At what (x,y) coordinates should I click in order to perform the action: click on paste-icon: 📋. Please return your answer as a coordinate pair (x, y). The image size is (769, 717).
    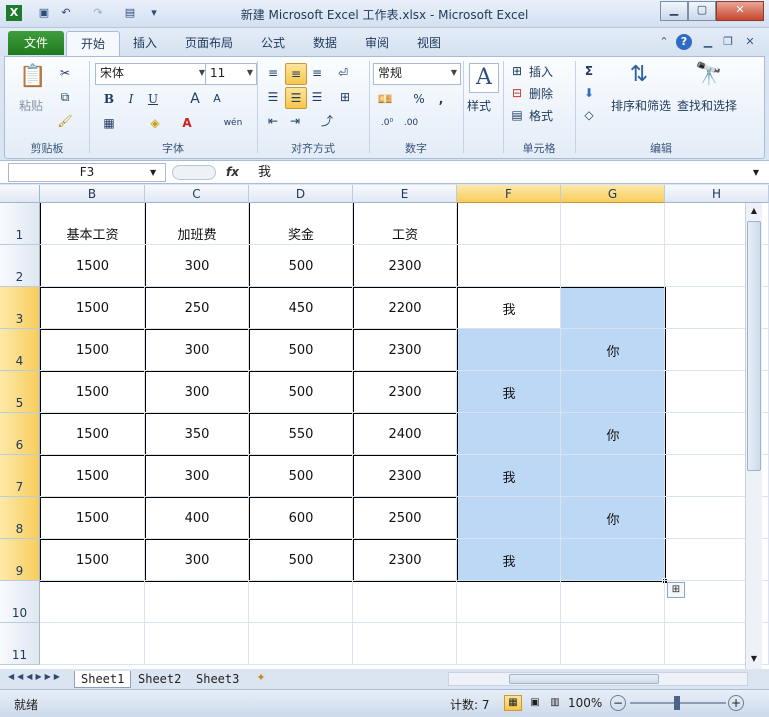
    Looking at the image, I should click on (33, 77).